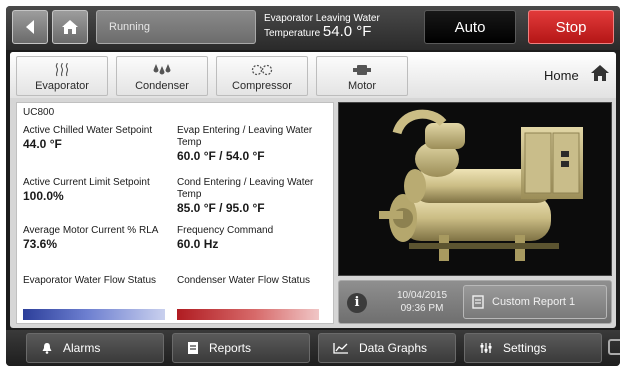 The height and width of the screenshot is (372, 626). Describe the element at coordinates (94, 314) in the screenshot. I see `evaporator-flow-status-bar` at that location.